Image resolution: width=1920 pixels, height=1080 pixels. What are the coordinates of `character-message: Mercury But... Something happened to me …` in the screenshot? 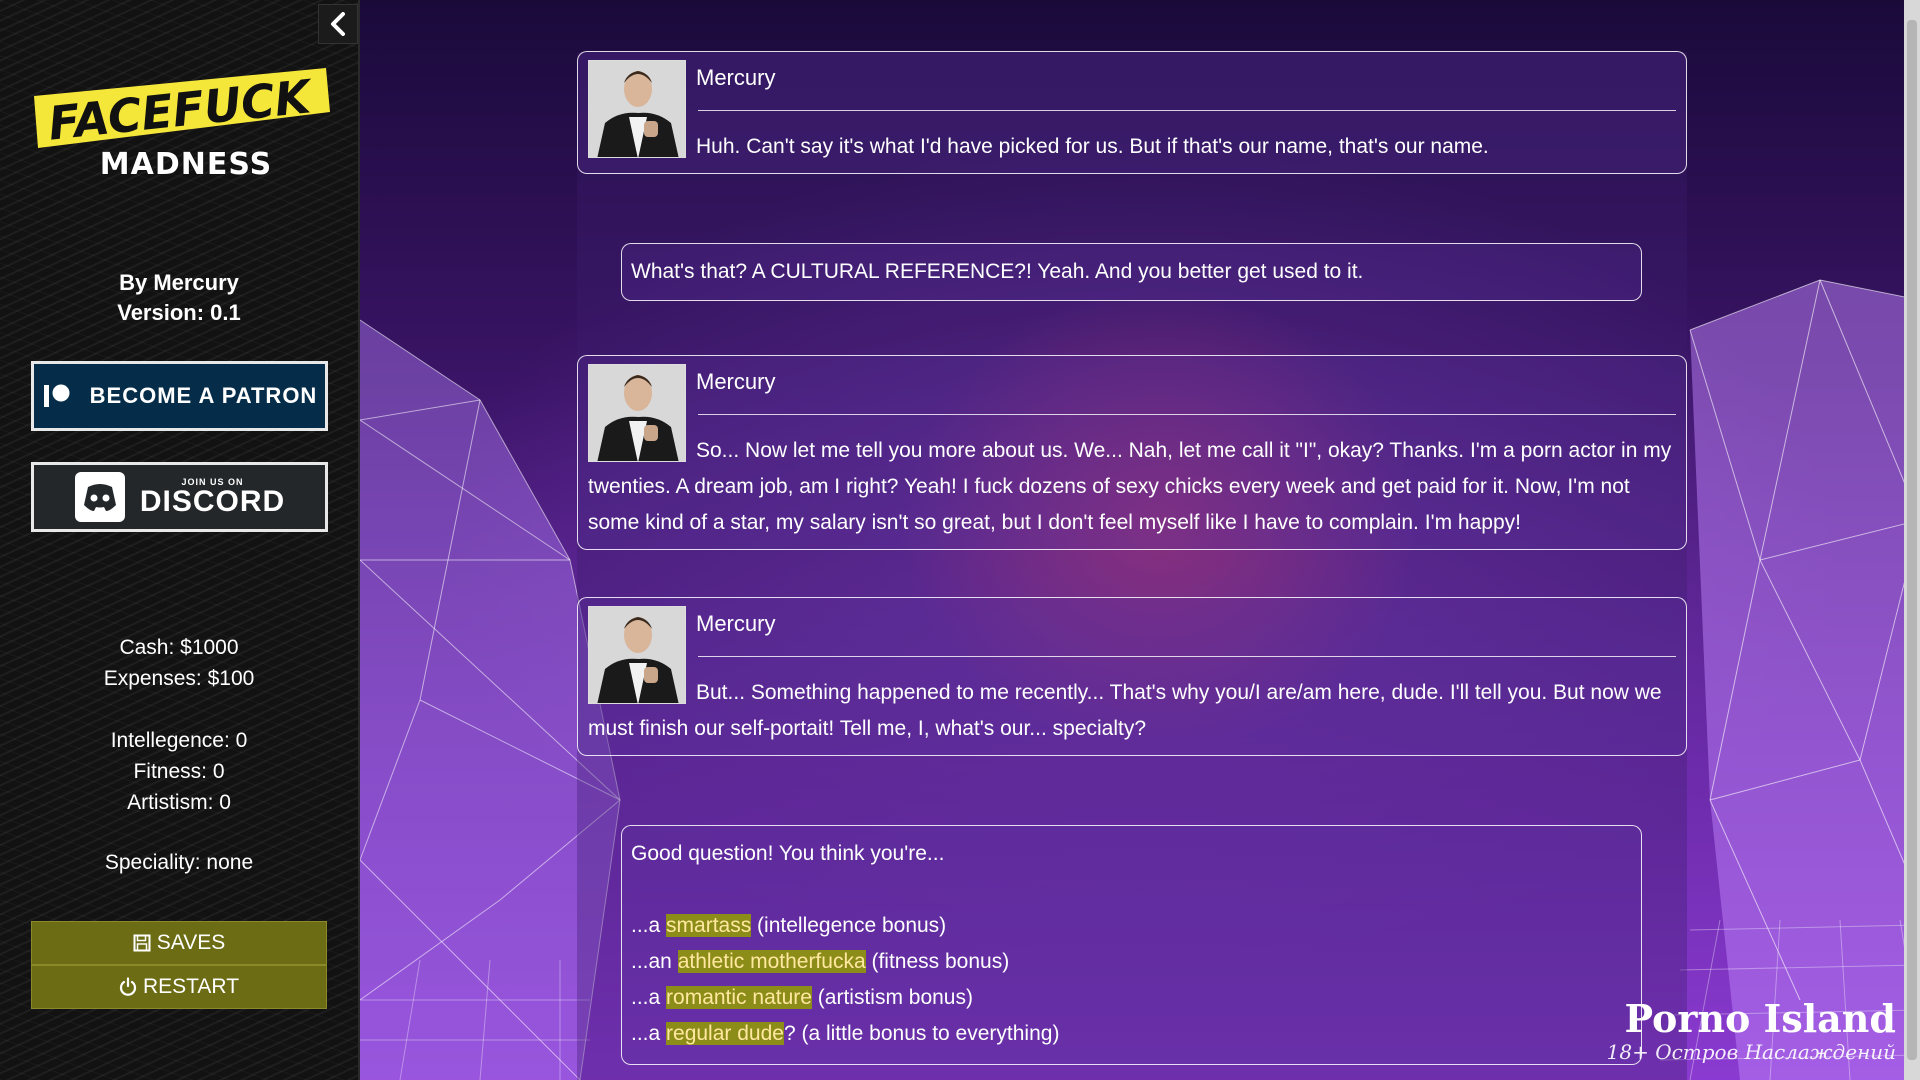 It's located at (1132, 676).